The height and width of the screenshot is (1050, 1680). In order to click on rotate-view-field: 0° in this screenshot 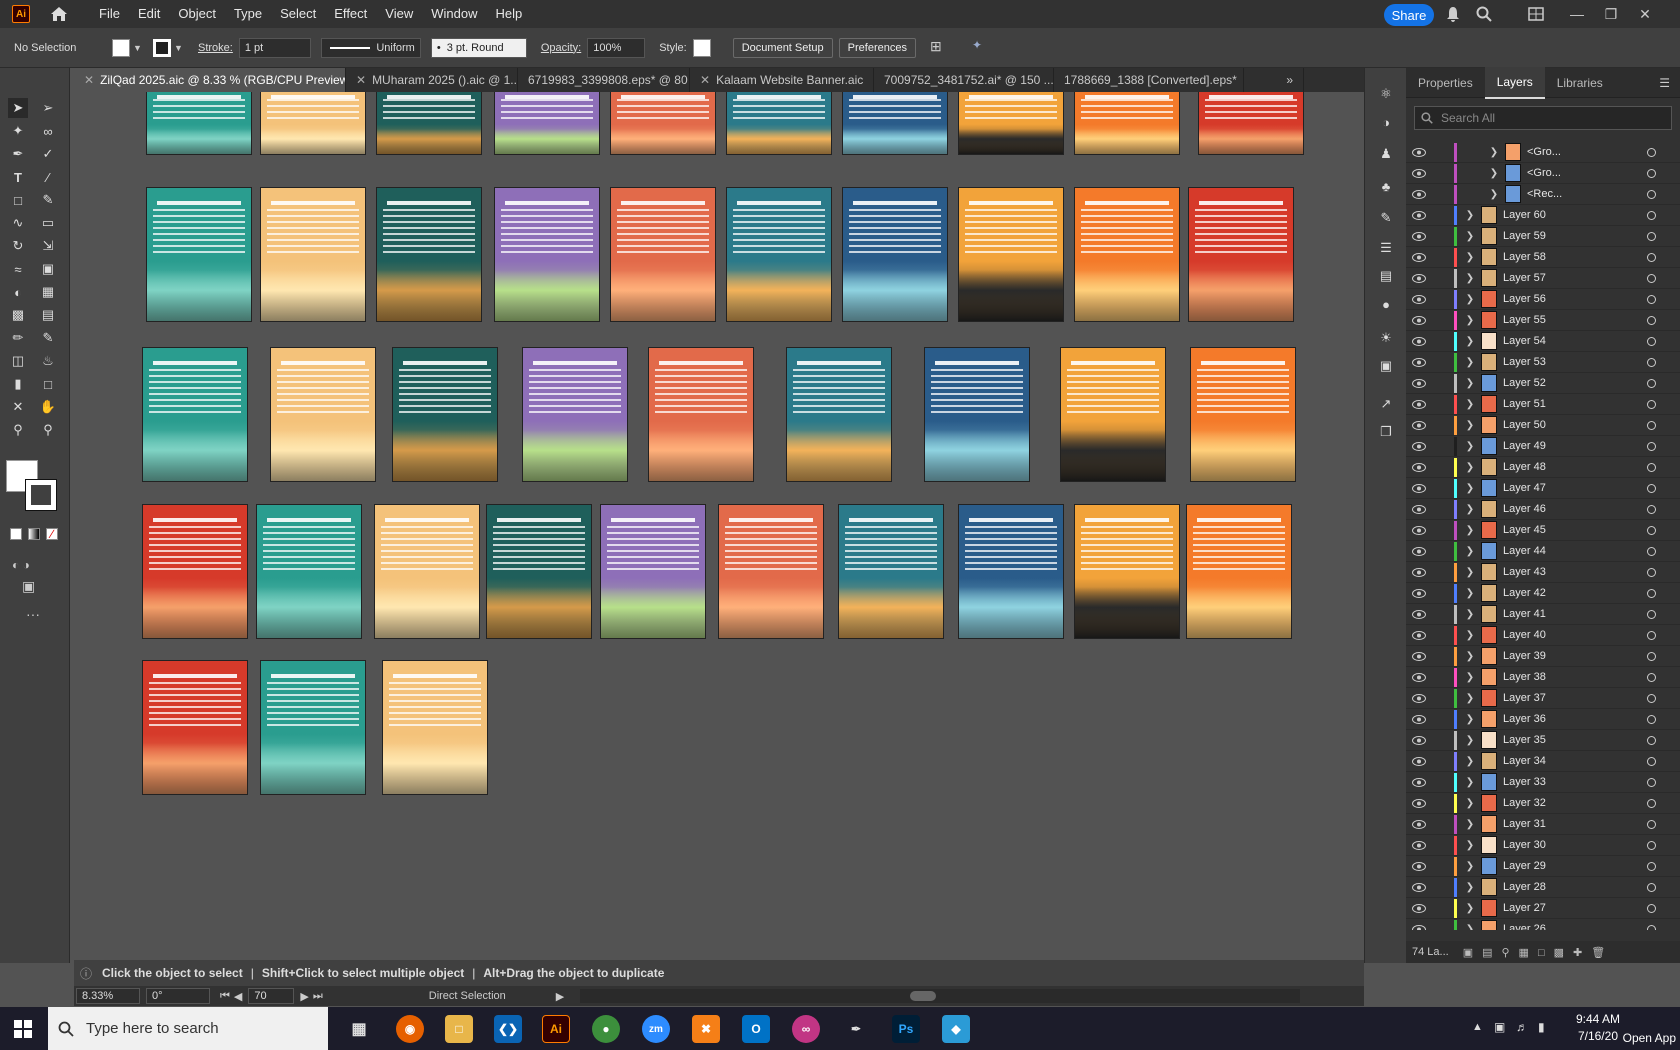, I will do `click(178, 996)`.